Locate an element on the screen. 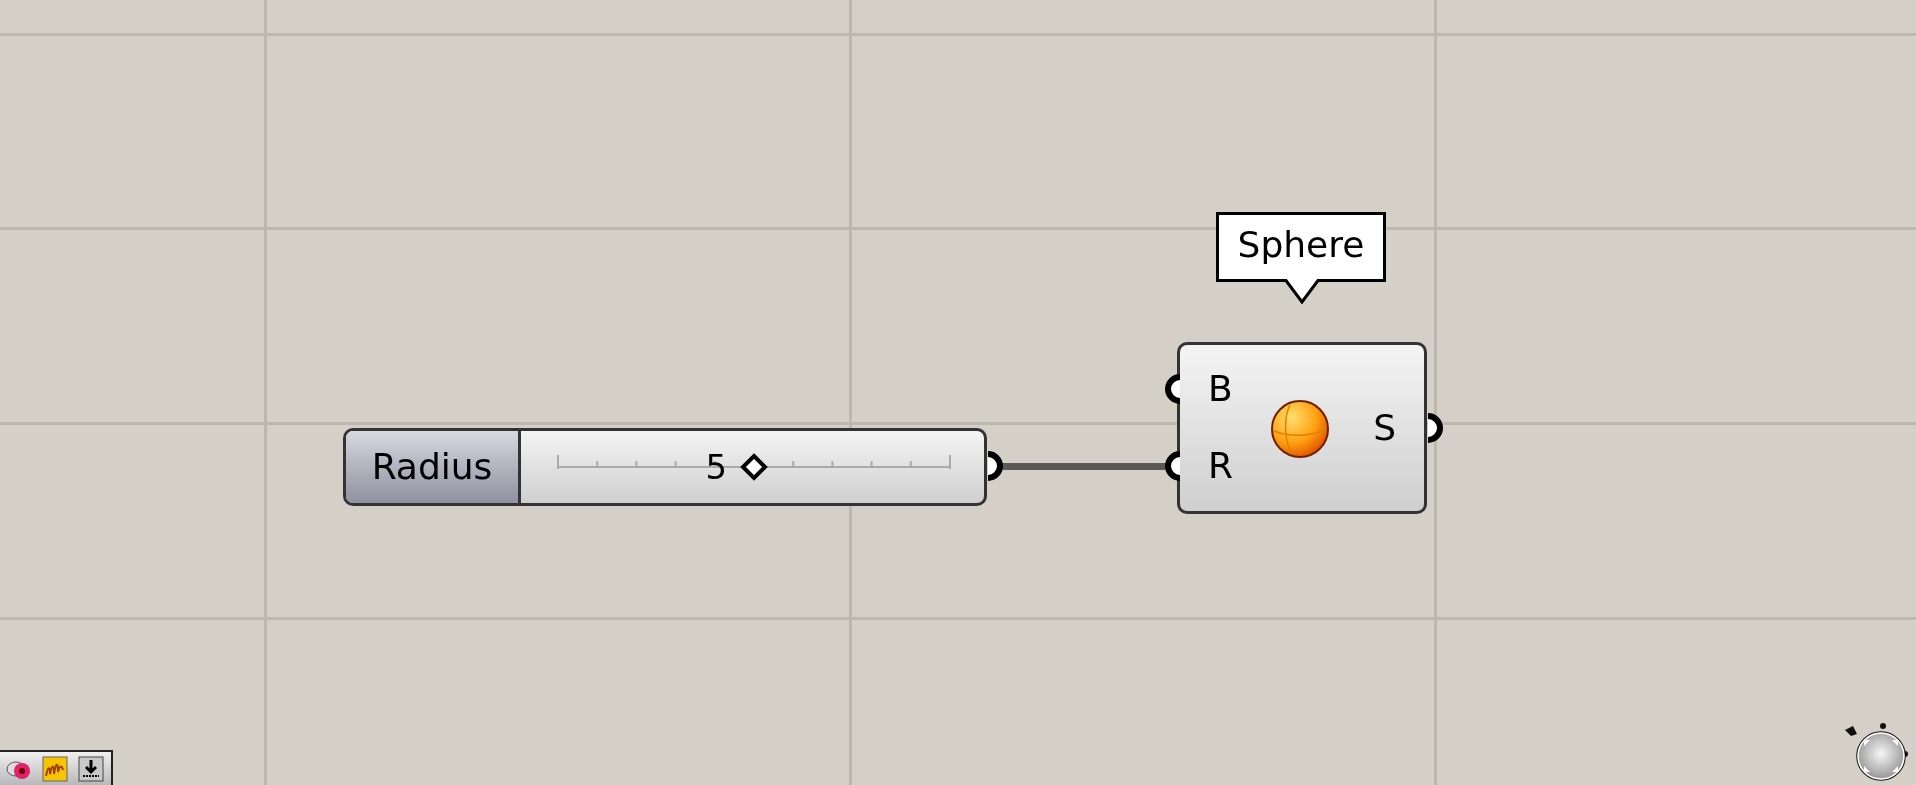 This screenshot has height=785, width=1916. slider-grip is located at coordinates (753, 467).